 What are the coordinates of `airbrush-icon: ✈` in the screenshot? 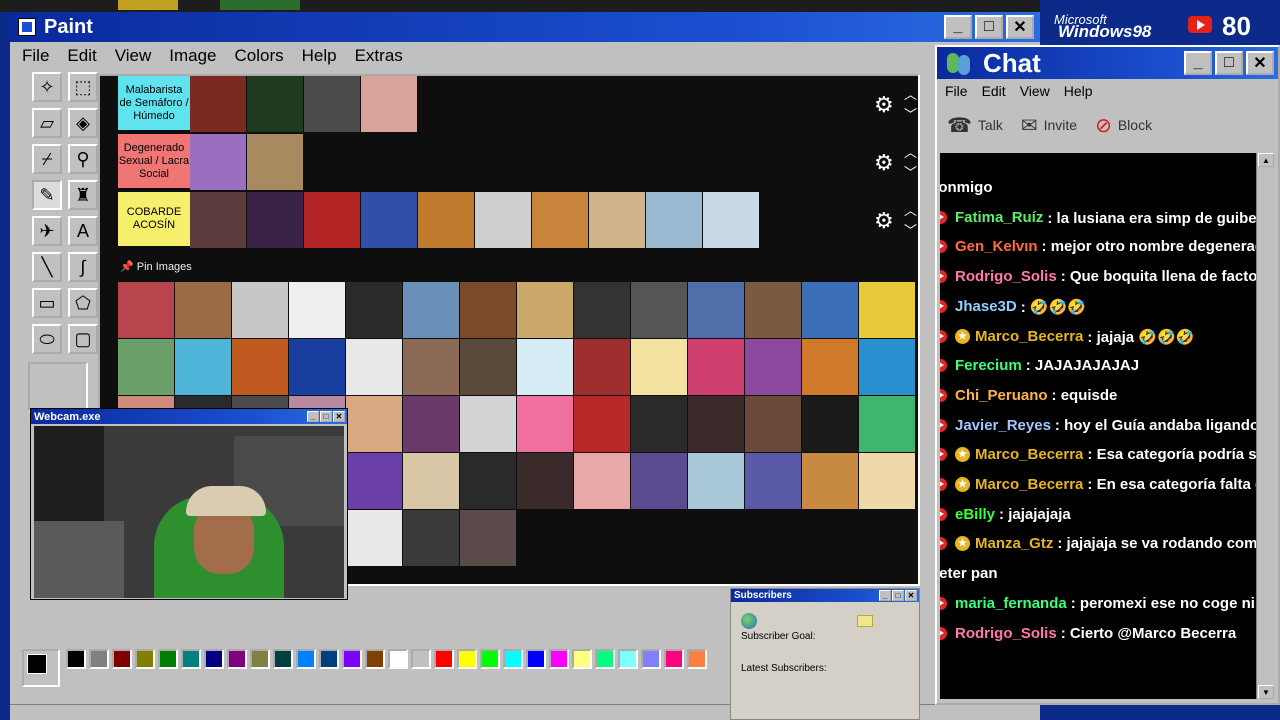 It's located at (47, 231).